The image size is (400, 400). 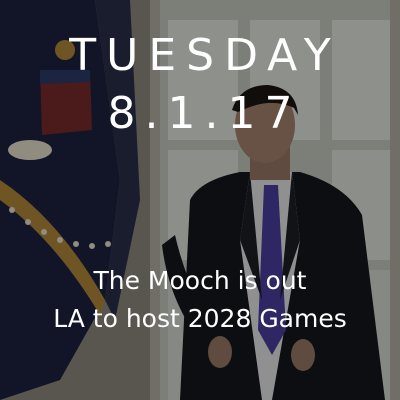 I want to click on headline-2: LA to host 2028 Games, so click(x=200, y=318).